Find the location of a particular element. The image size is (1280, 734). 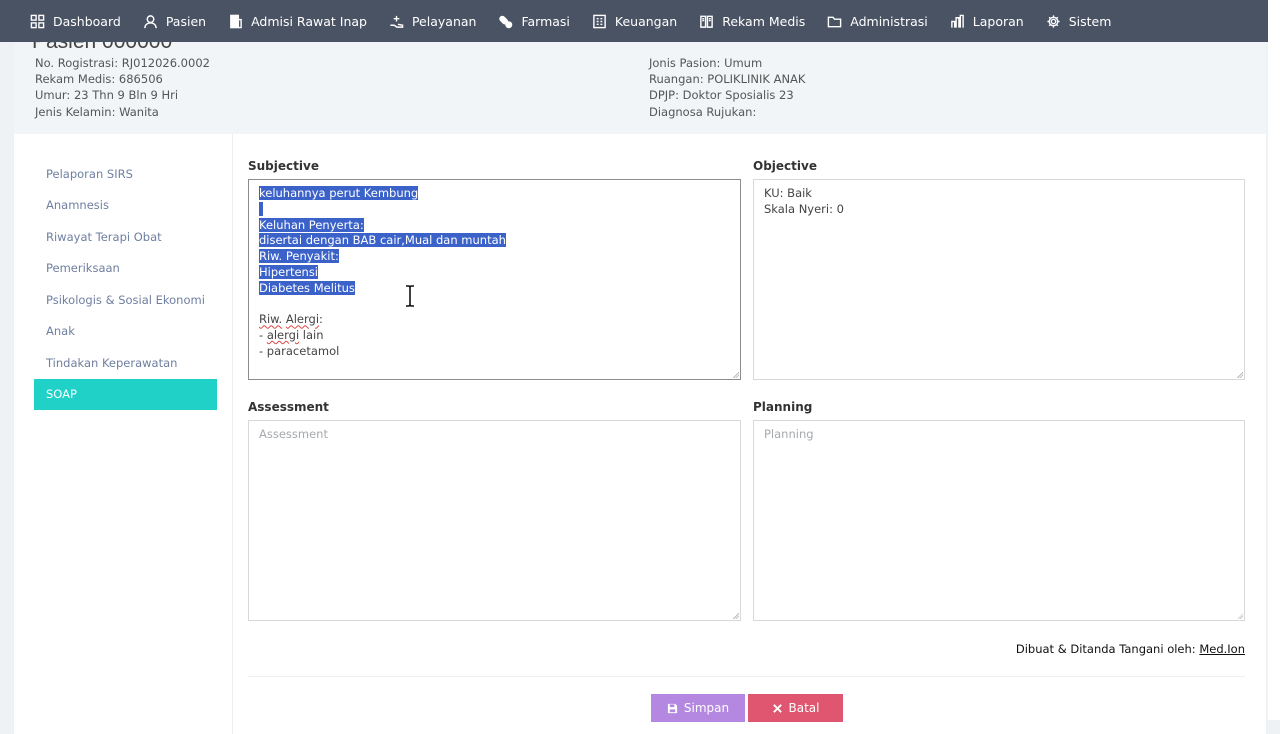

nav-administrasi: Administrasi is located at coordinates (877, 21).